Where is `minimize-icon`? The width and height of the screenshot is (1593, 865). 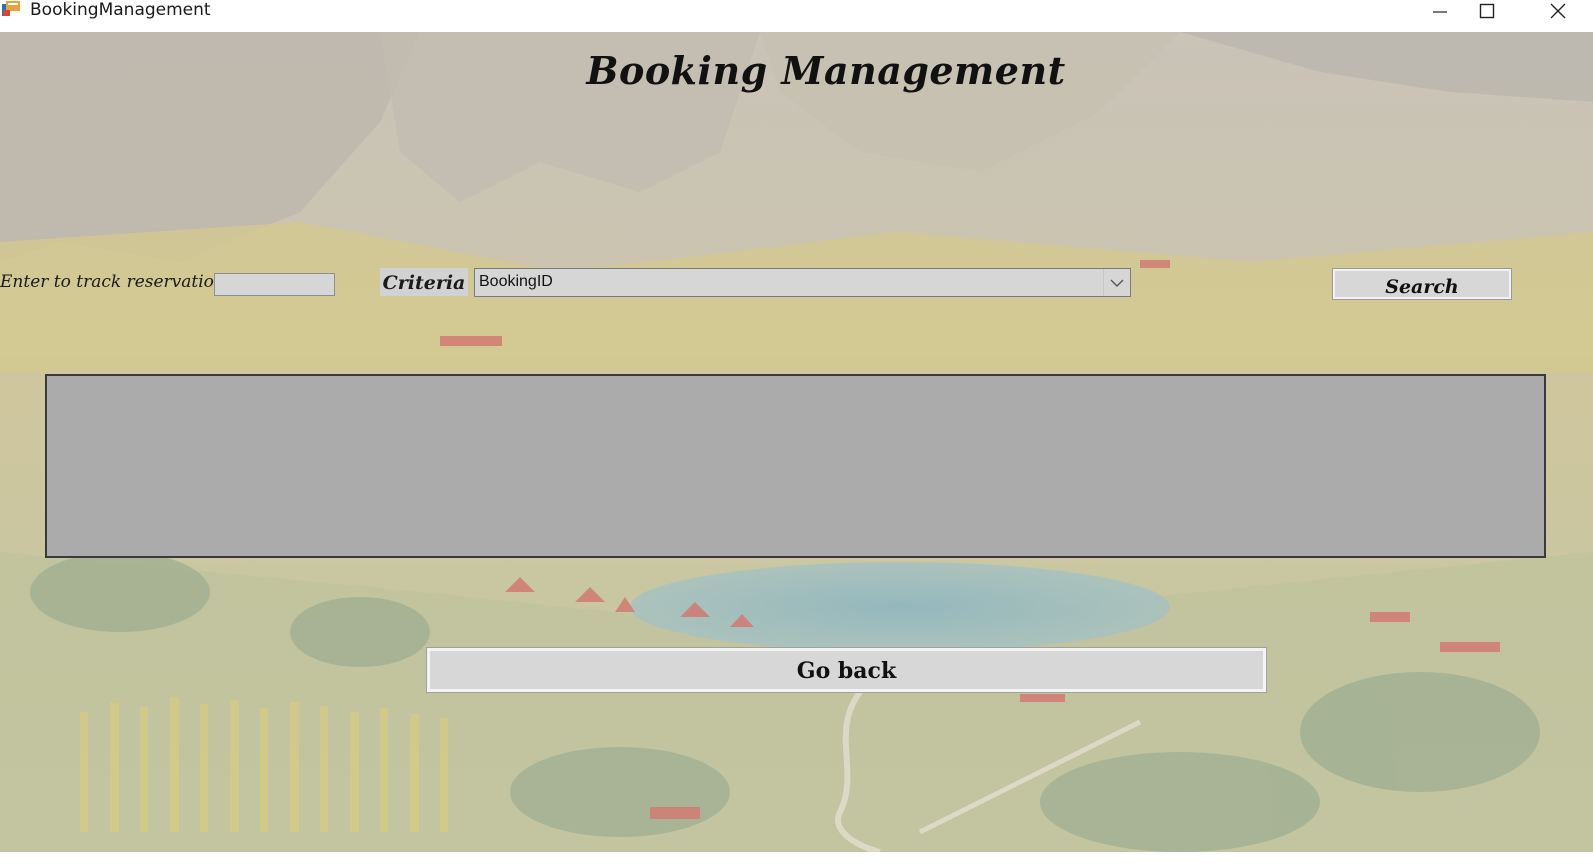
minimize-icon is located at coordinates (1440, 12).